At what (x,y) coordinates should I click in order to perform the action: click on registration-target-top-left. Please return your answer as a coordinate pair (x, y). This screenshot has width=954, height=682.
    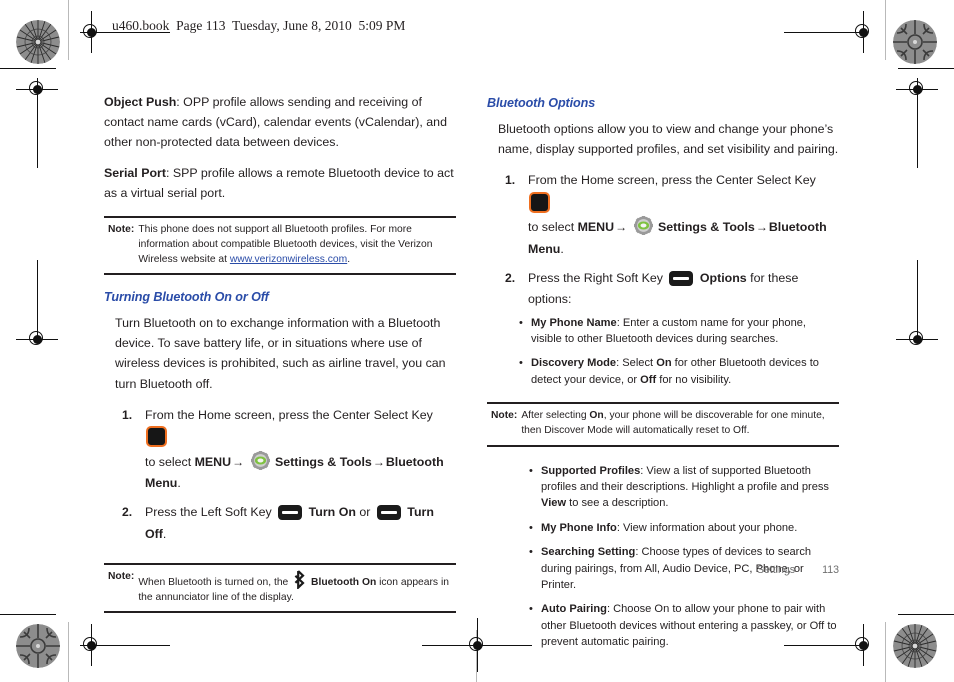
    Looking at the image, I should click on (123, 32).